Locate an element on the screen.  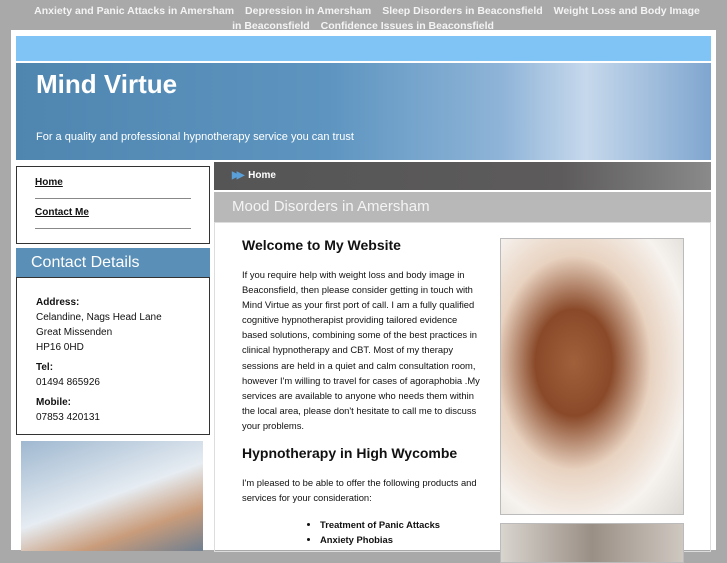
menu-item-home: Home is located at coordinates (113, 186).